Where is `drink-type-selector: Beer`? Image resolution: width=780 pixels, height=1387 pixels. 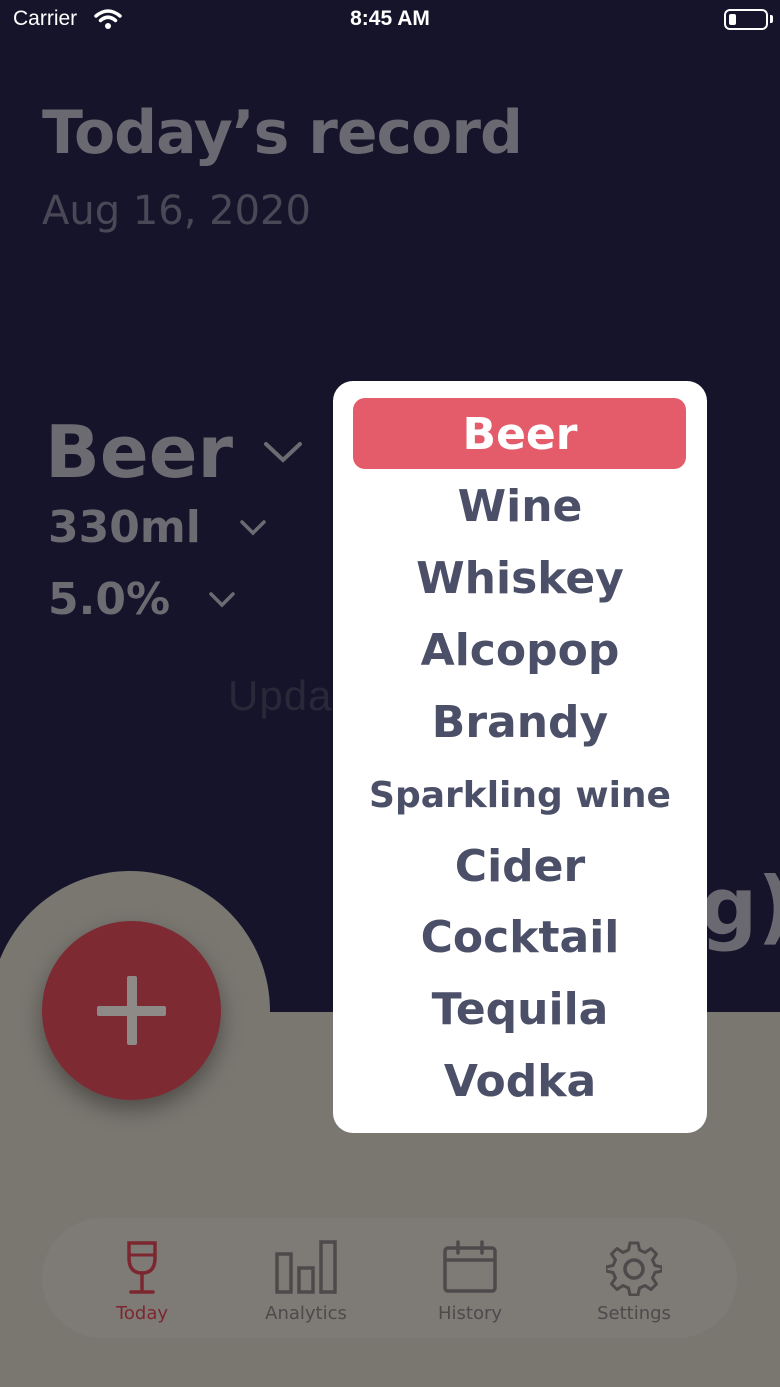
drink-type-selector: Beer is located at coordinates (174, 452).